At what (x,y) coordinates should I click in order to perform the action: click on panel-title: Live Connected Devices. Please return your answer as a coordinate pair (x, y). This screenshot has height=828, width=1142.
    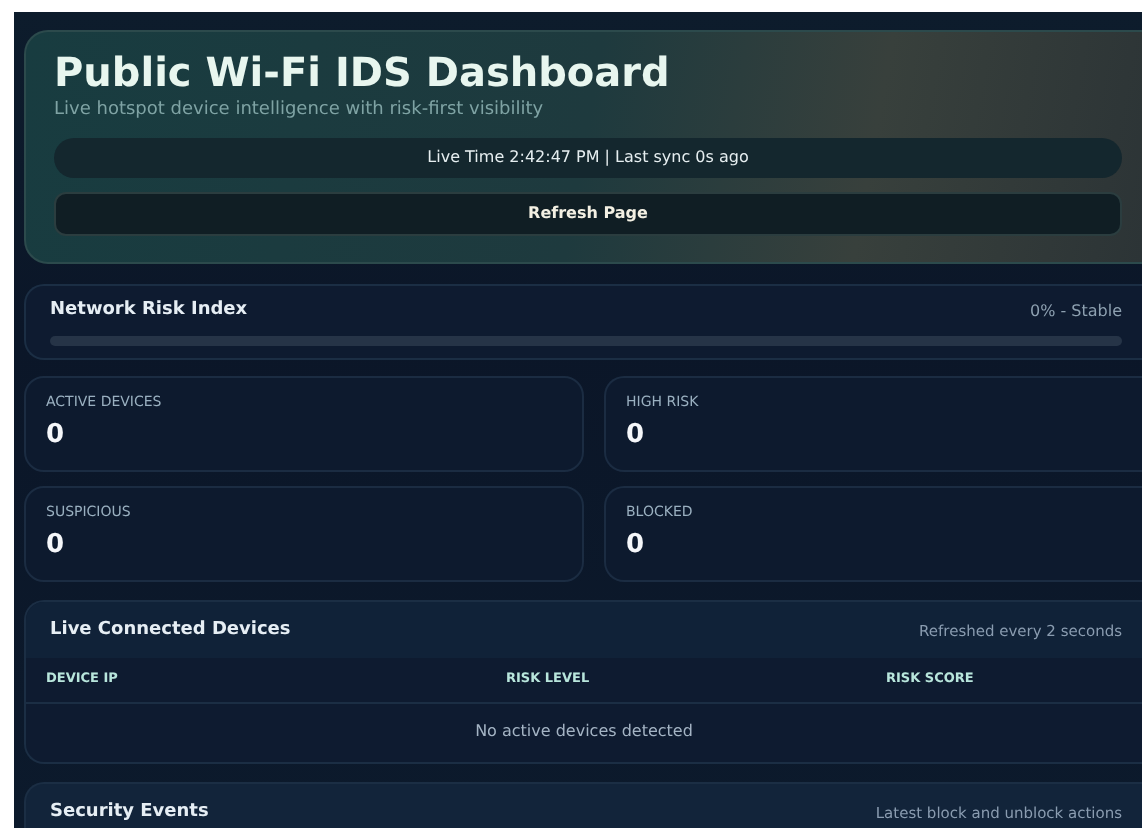
    Looking at the image, I should click on (170, 630).